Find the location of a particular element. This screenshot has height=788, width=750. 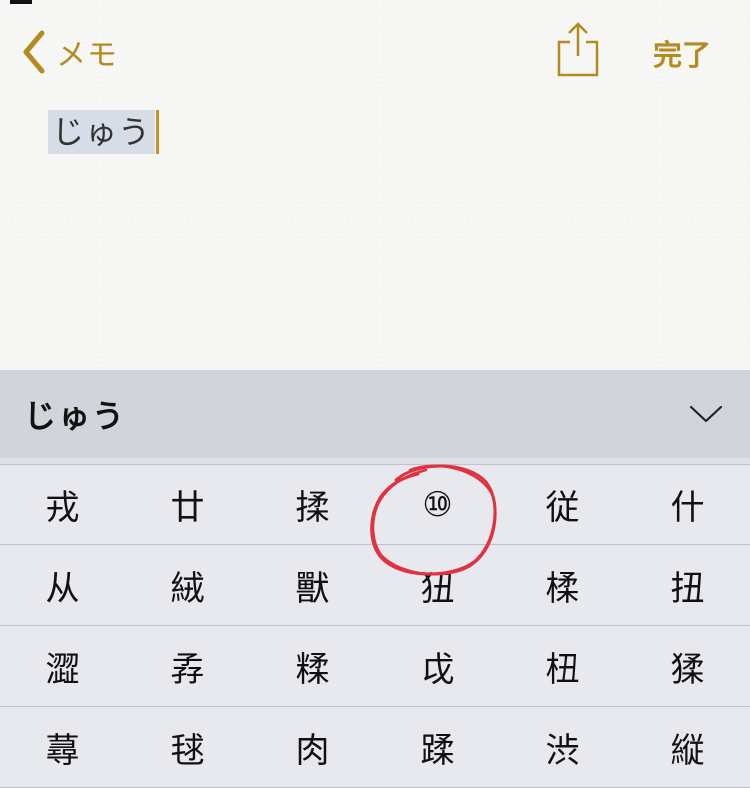

candidate-key: 孨 is located at coordinates (187, 666).